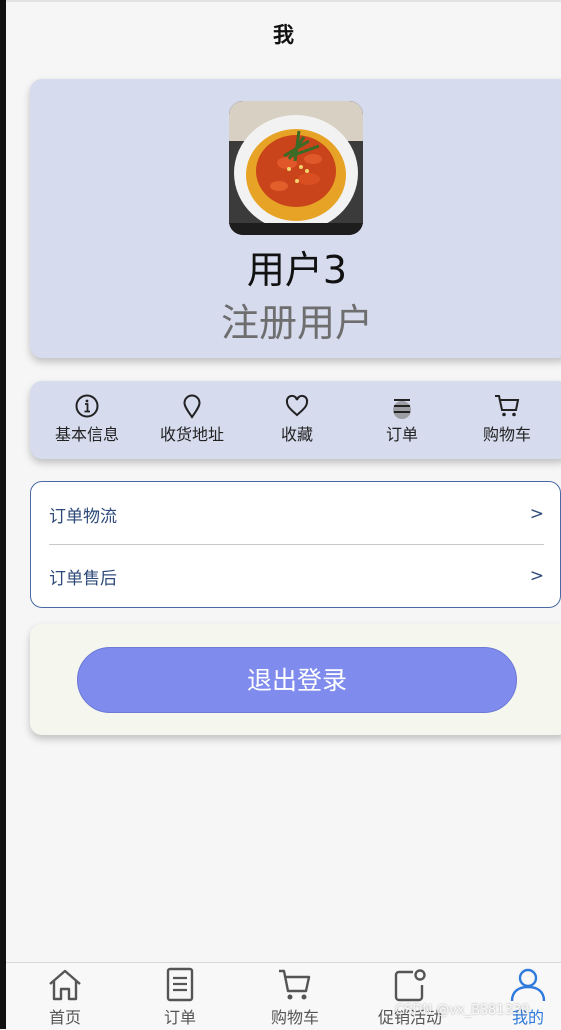  What do you see at coordinates (83, 516) in the screenshot?
I see `link-label: 订单物流` at bounding box center [83, 516].